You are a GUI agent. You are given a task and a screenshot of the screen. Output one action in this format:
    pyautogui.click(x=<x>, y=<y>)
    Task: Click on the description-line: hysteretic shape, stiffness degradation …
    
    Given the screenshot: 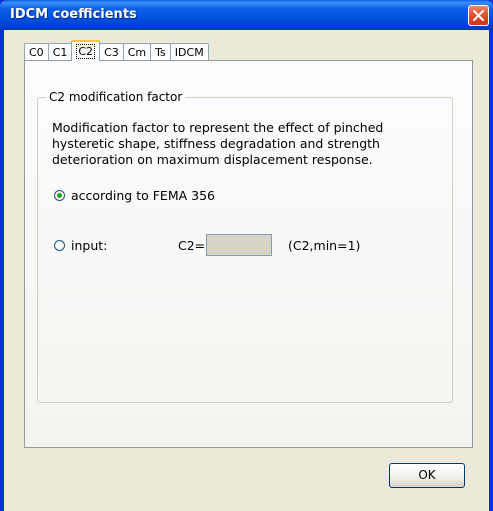 What is the action you would take?
    pyautogui.click(x=216, y=143)
    